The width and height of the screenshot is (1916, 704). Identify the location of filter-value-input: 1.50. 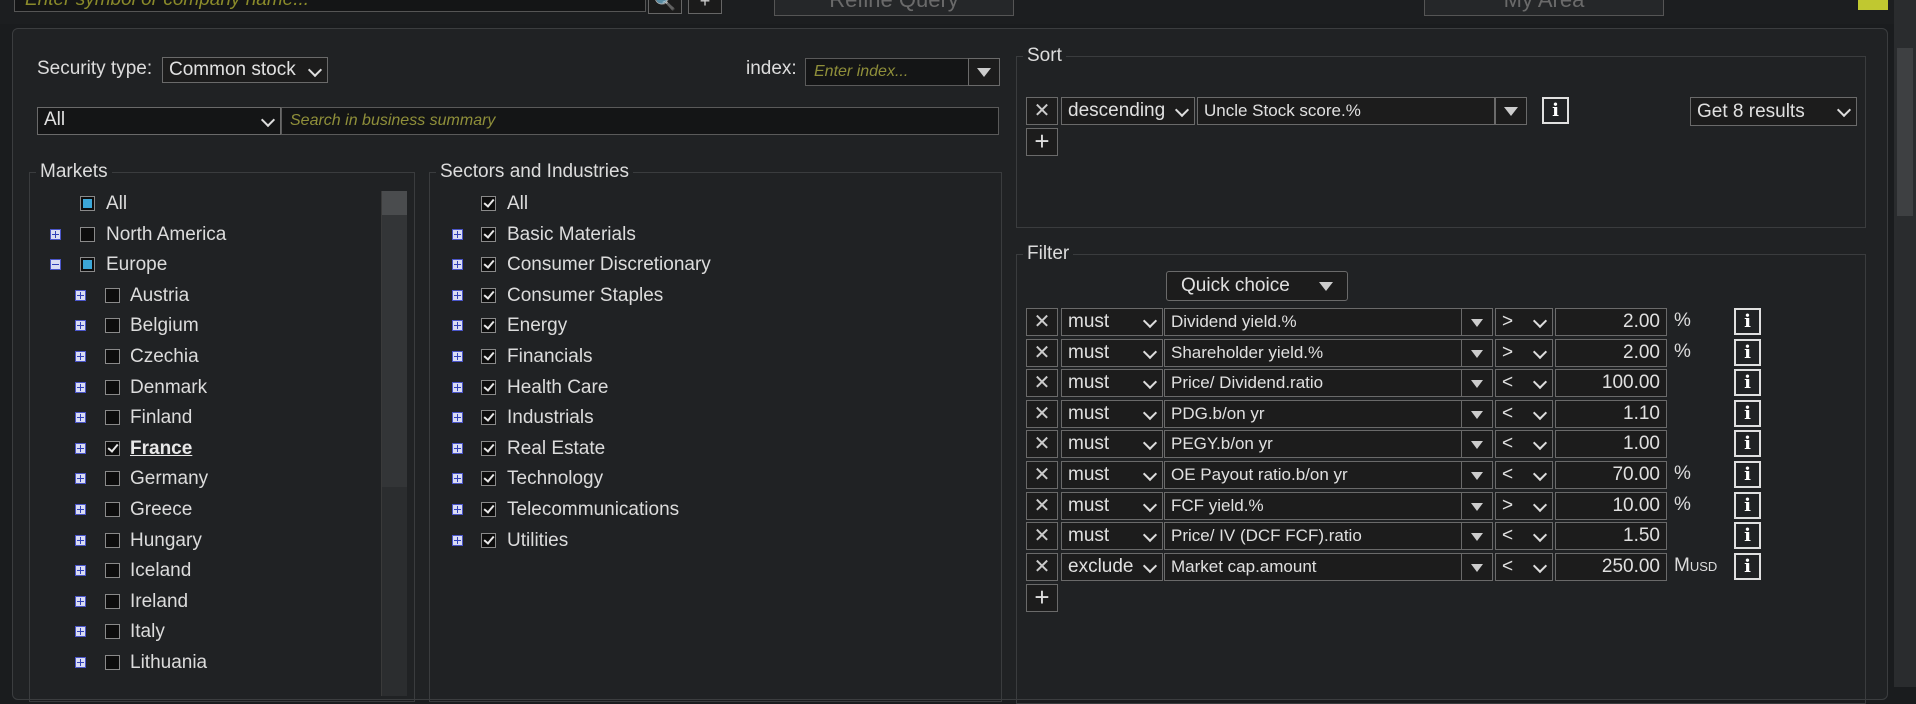
(1611, 536).